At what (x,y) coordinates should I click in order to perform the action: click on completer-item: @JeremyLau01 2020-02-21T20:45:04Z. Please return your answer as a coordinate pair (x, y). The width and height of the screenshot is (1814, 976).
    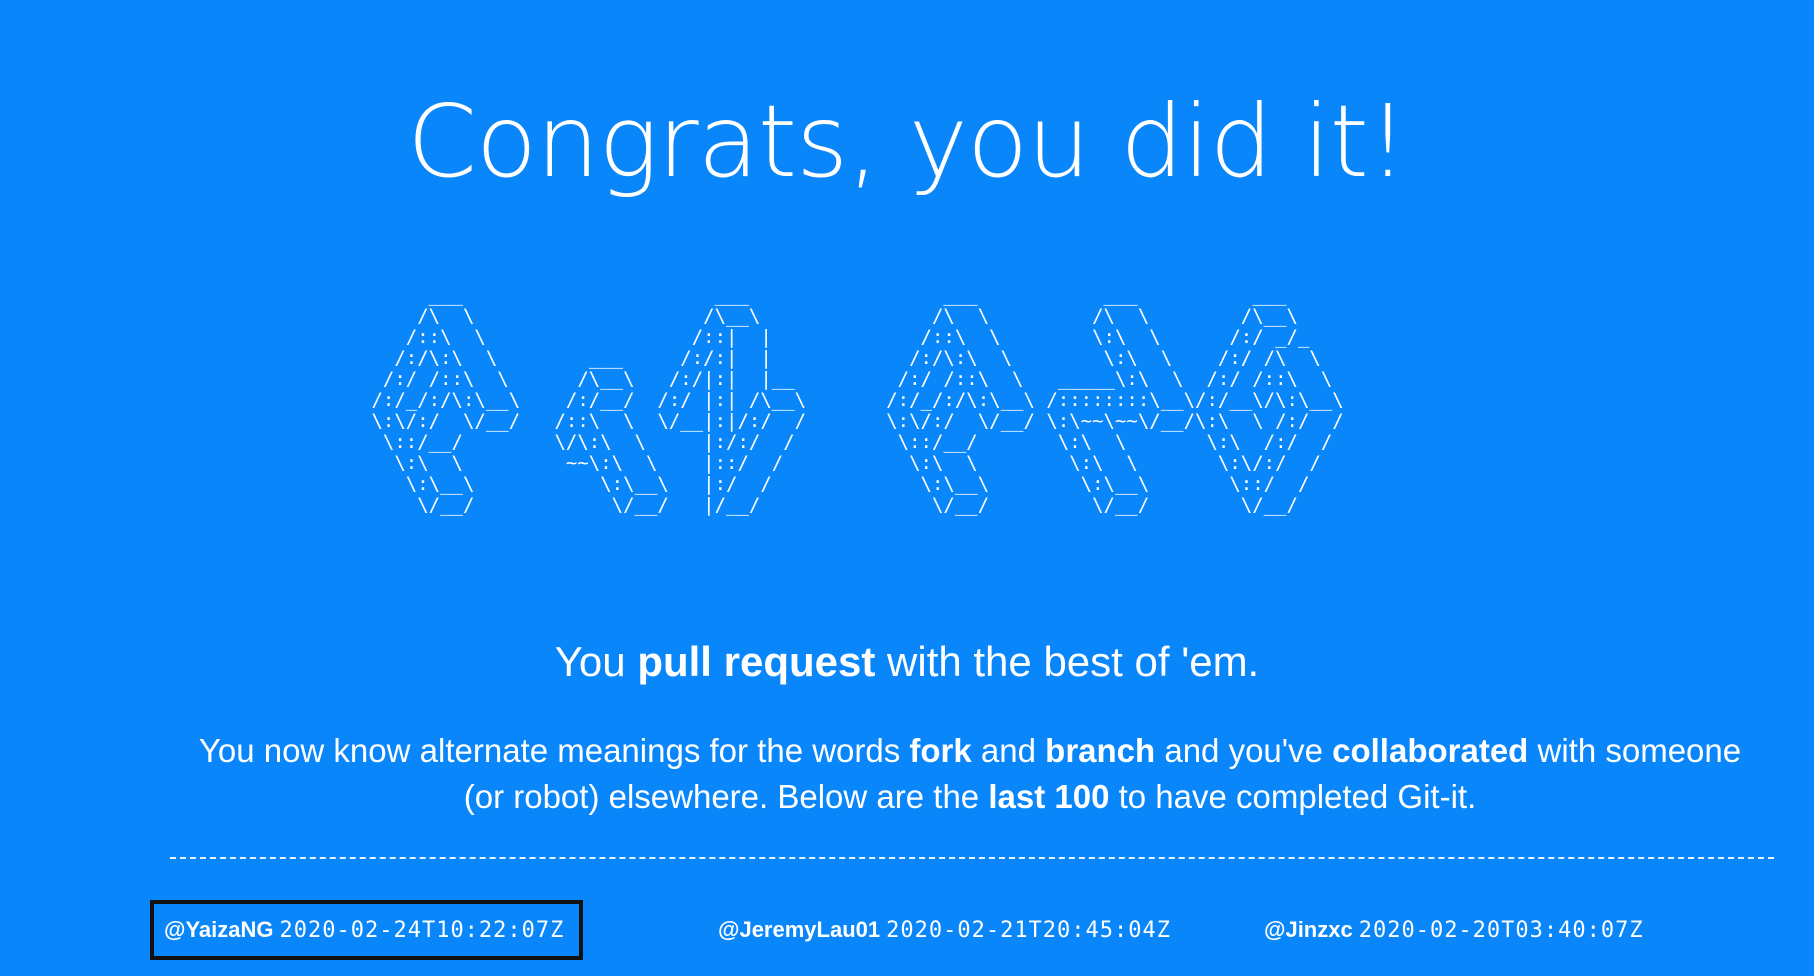
    Looking at the image, I should click on (944, 930).